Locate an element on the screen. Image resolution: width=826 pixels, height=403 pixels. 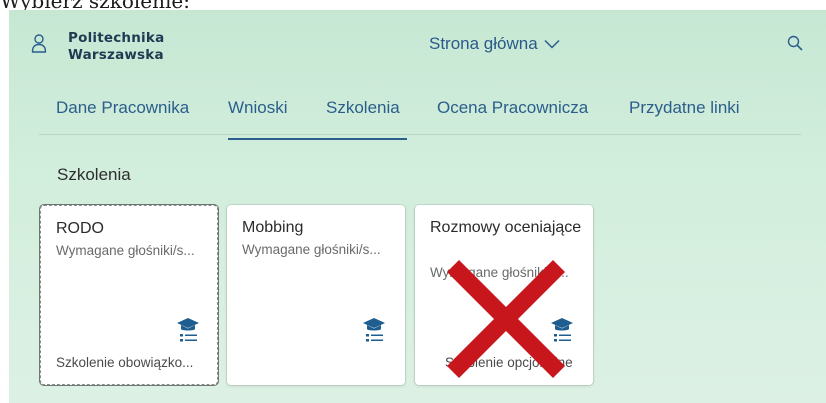
logo: Politechnika Warszawska is located at coordinates (116, 47).